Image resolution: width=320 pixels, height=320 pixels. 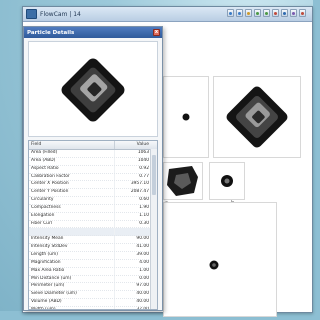 I want to click on table-row: Center X Position 3957.10, so click(x=93, y=185).